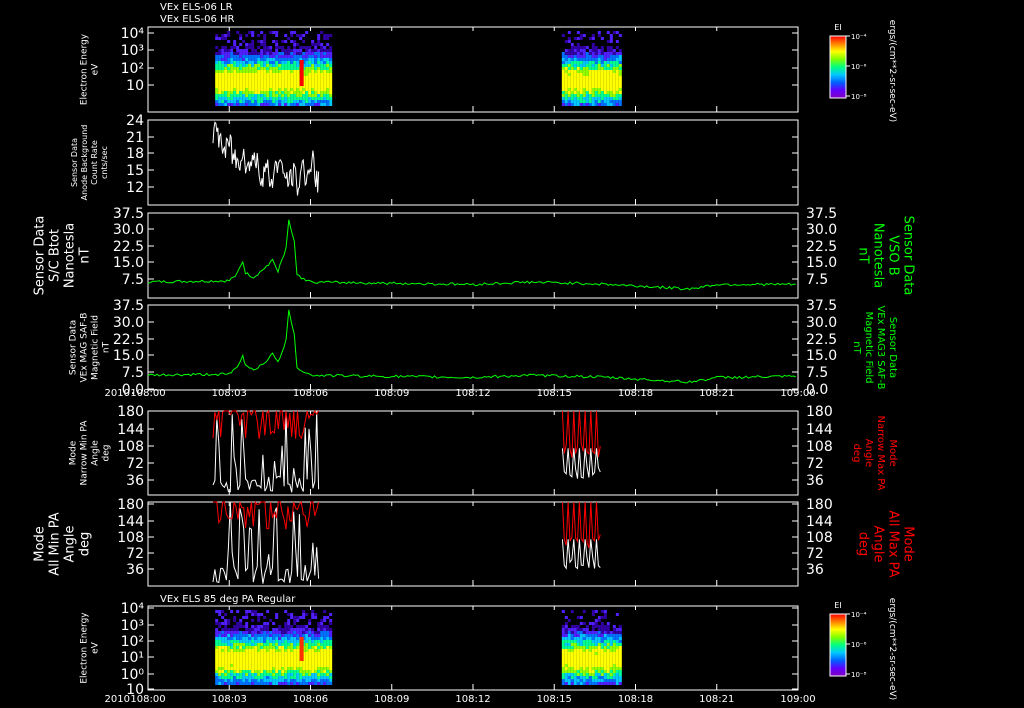  I want to click on p6-ytick-label: 108, so click(130, 538).